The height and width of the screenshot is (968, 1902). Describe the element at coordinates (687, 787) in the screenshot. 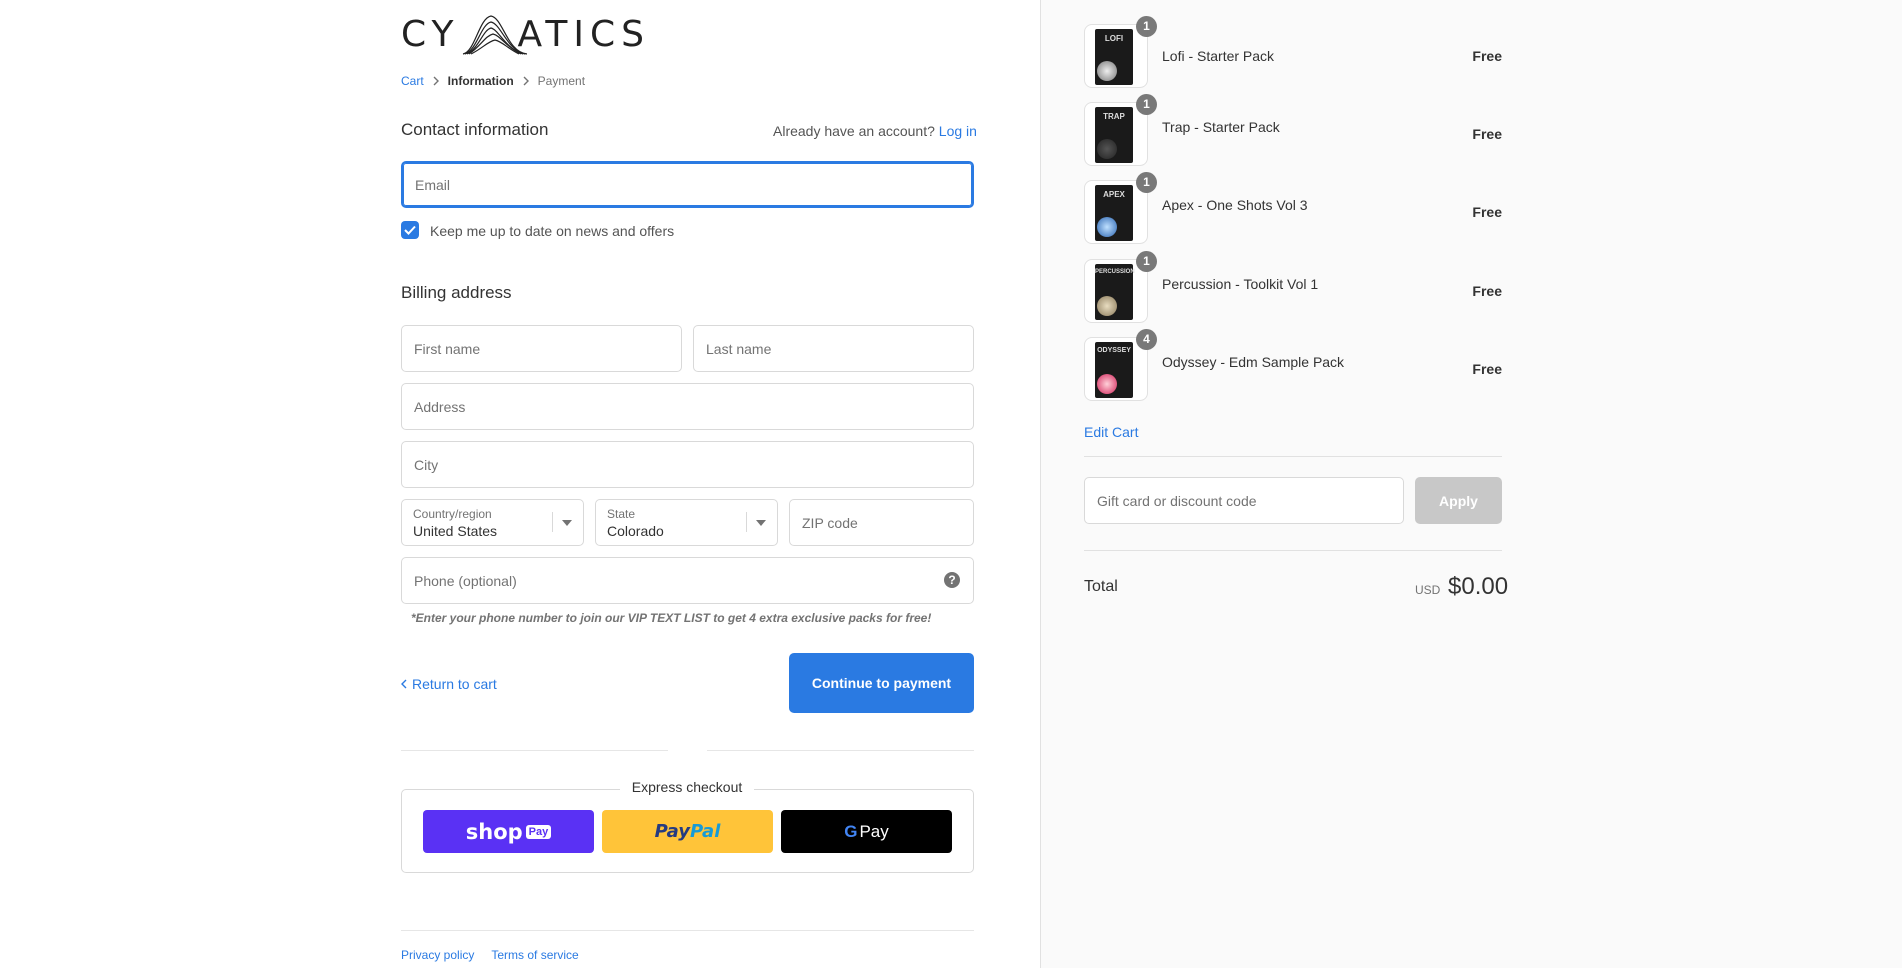

I see `express-checkout-label: Express checkout` at that location.